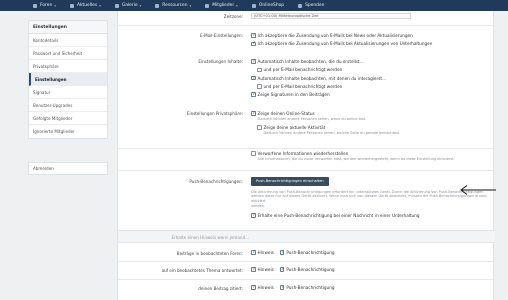  Describe the element at coordinates (220, 61) in the screenshot. I see `content-settings-label: Einstellungen Inhalte:` at that location.